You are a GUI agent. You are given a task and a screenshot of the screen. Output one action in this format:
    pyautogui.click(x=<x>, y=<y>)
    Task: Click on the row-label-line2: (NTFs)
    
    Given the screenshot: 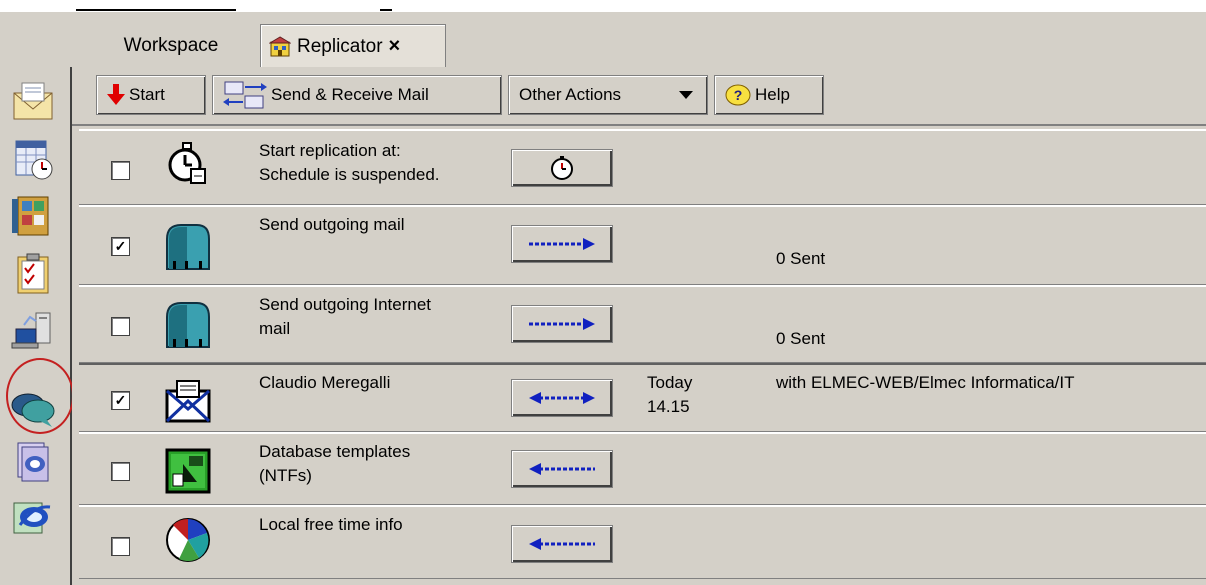 What is the action you would take?
    pyautogui.click(x=285, y=475)
    